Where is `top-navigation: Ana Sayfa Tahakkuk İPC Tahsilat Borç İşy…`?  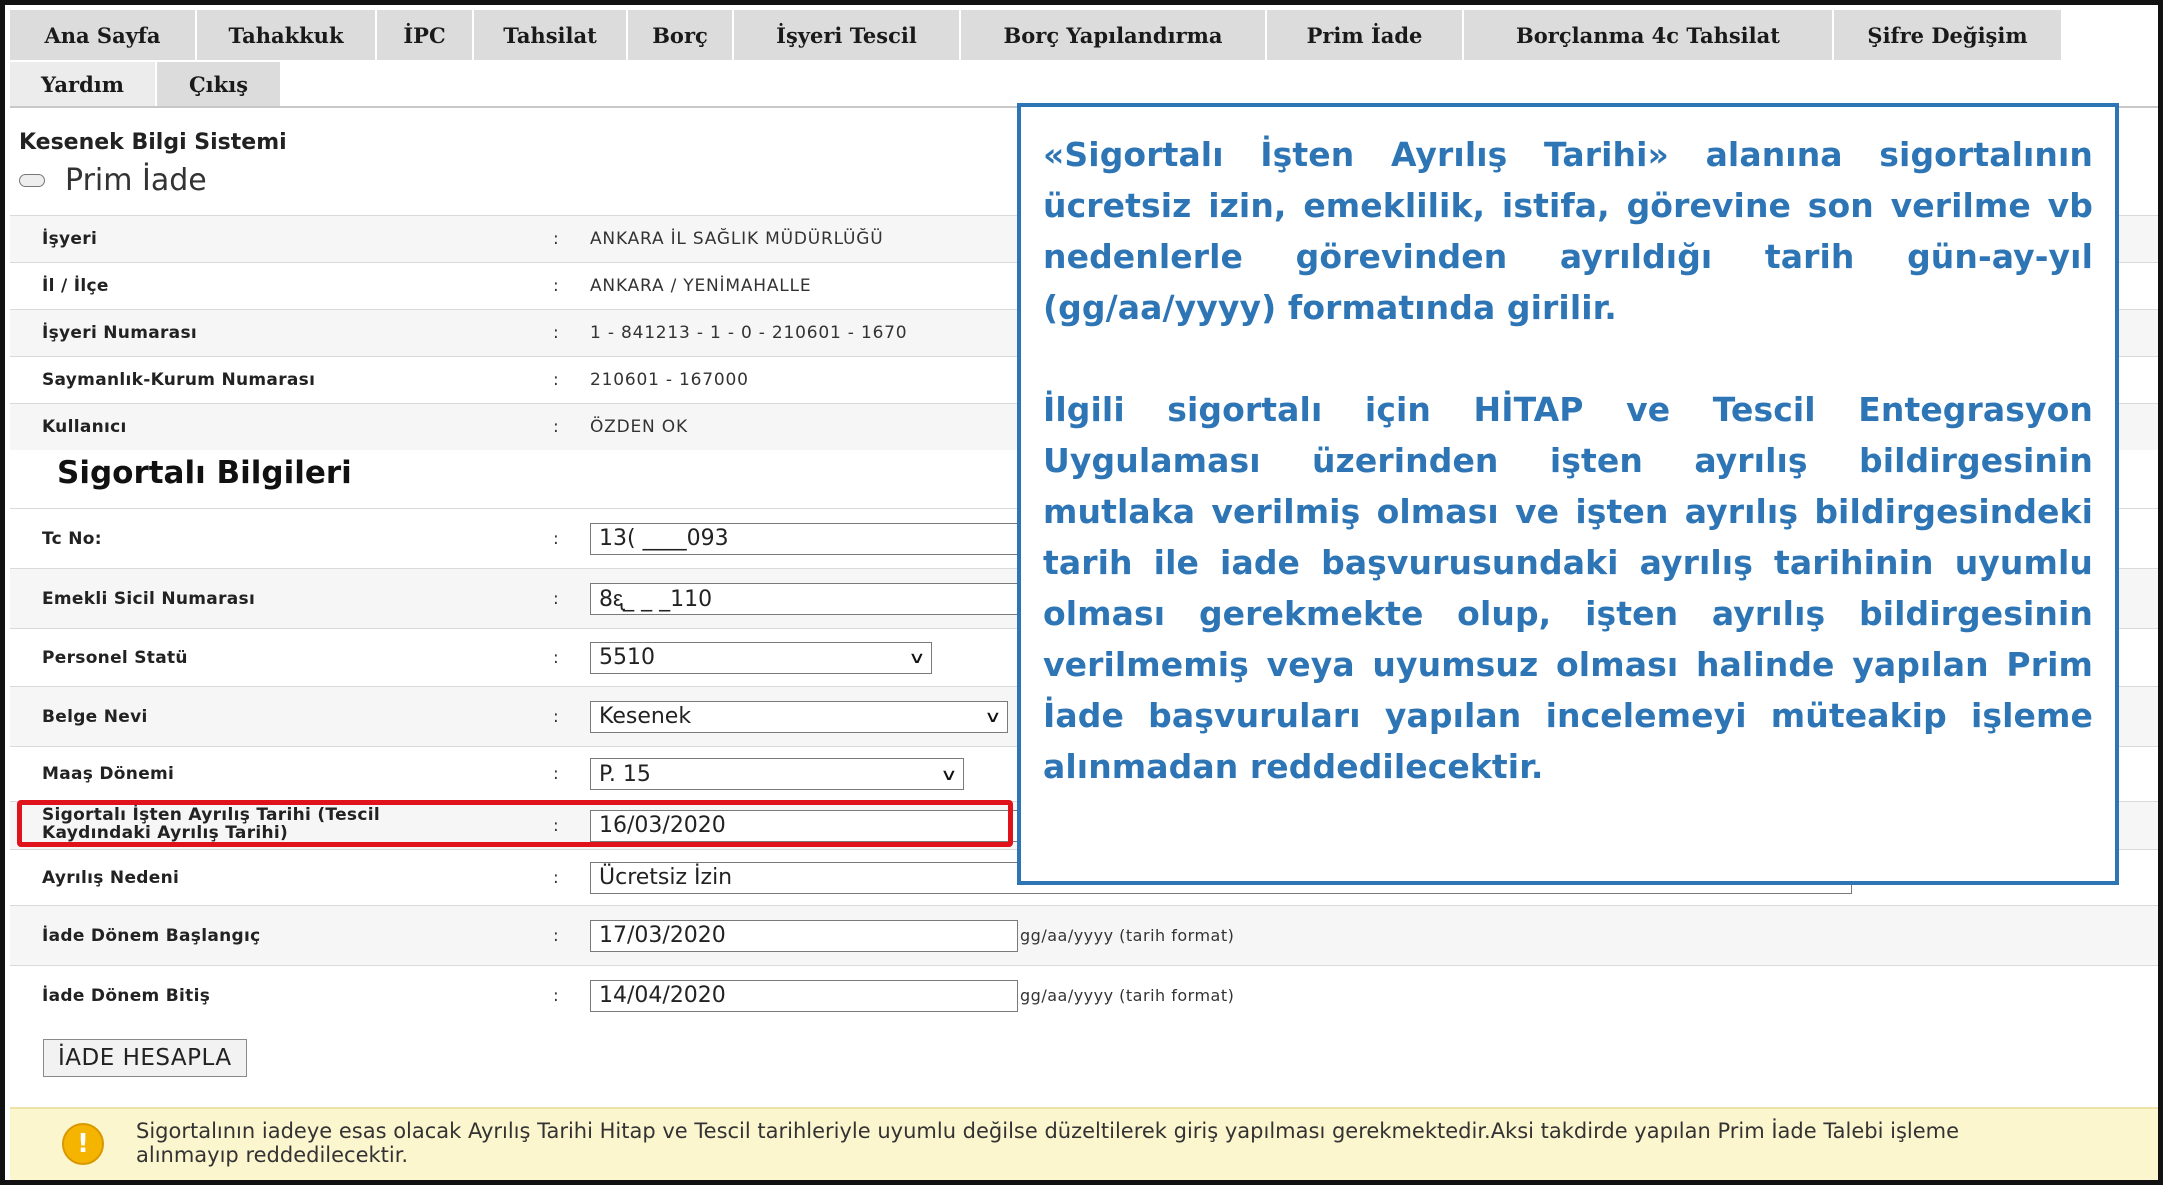
top-navigation: Ana Sayfa Tahakkuk İPC Tahsilat Borç İşy… is located at coordinates (1084, 59).